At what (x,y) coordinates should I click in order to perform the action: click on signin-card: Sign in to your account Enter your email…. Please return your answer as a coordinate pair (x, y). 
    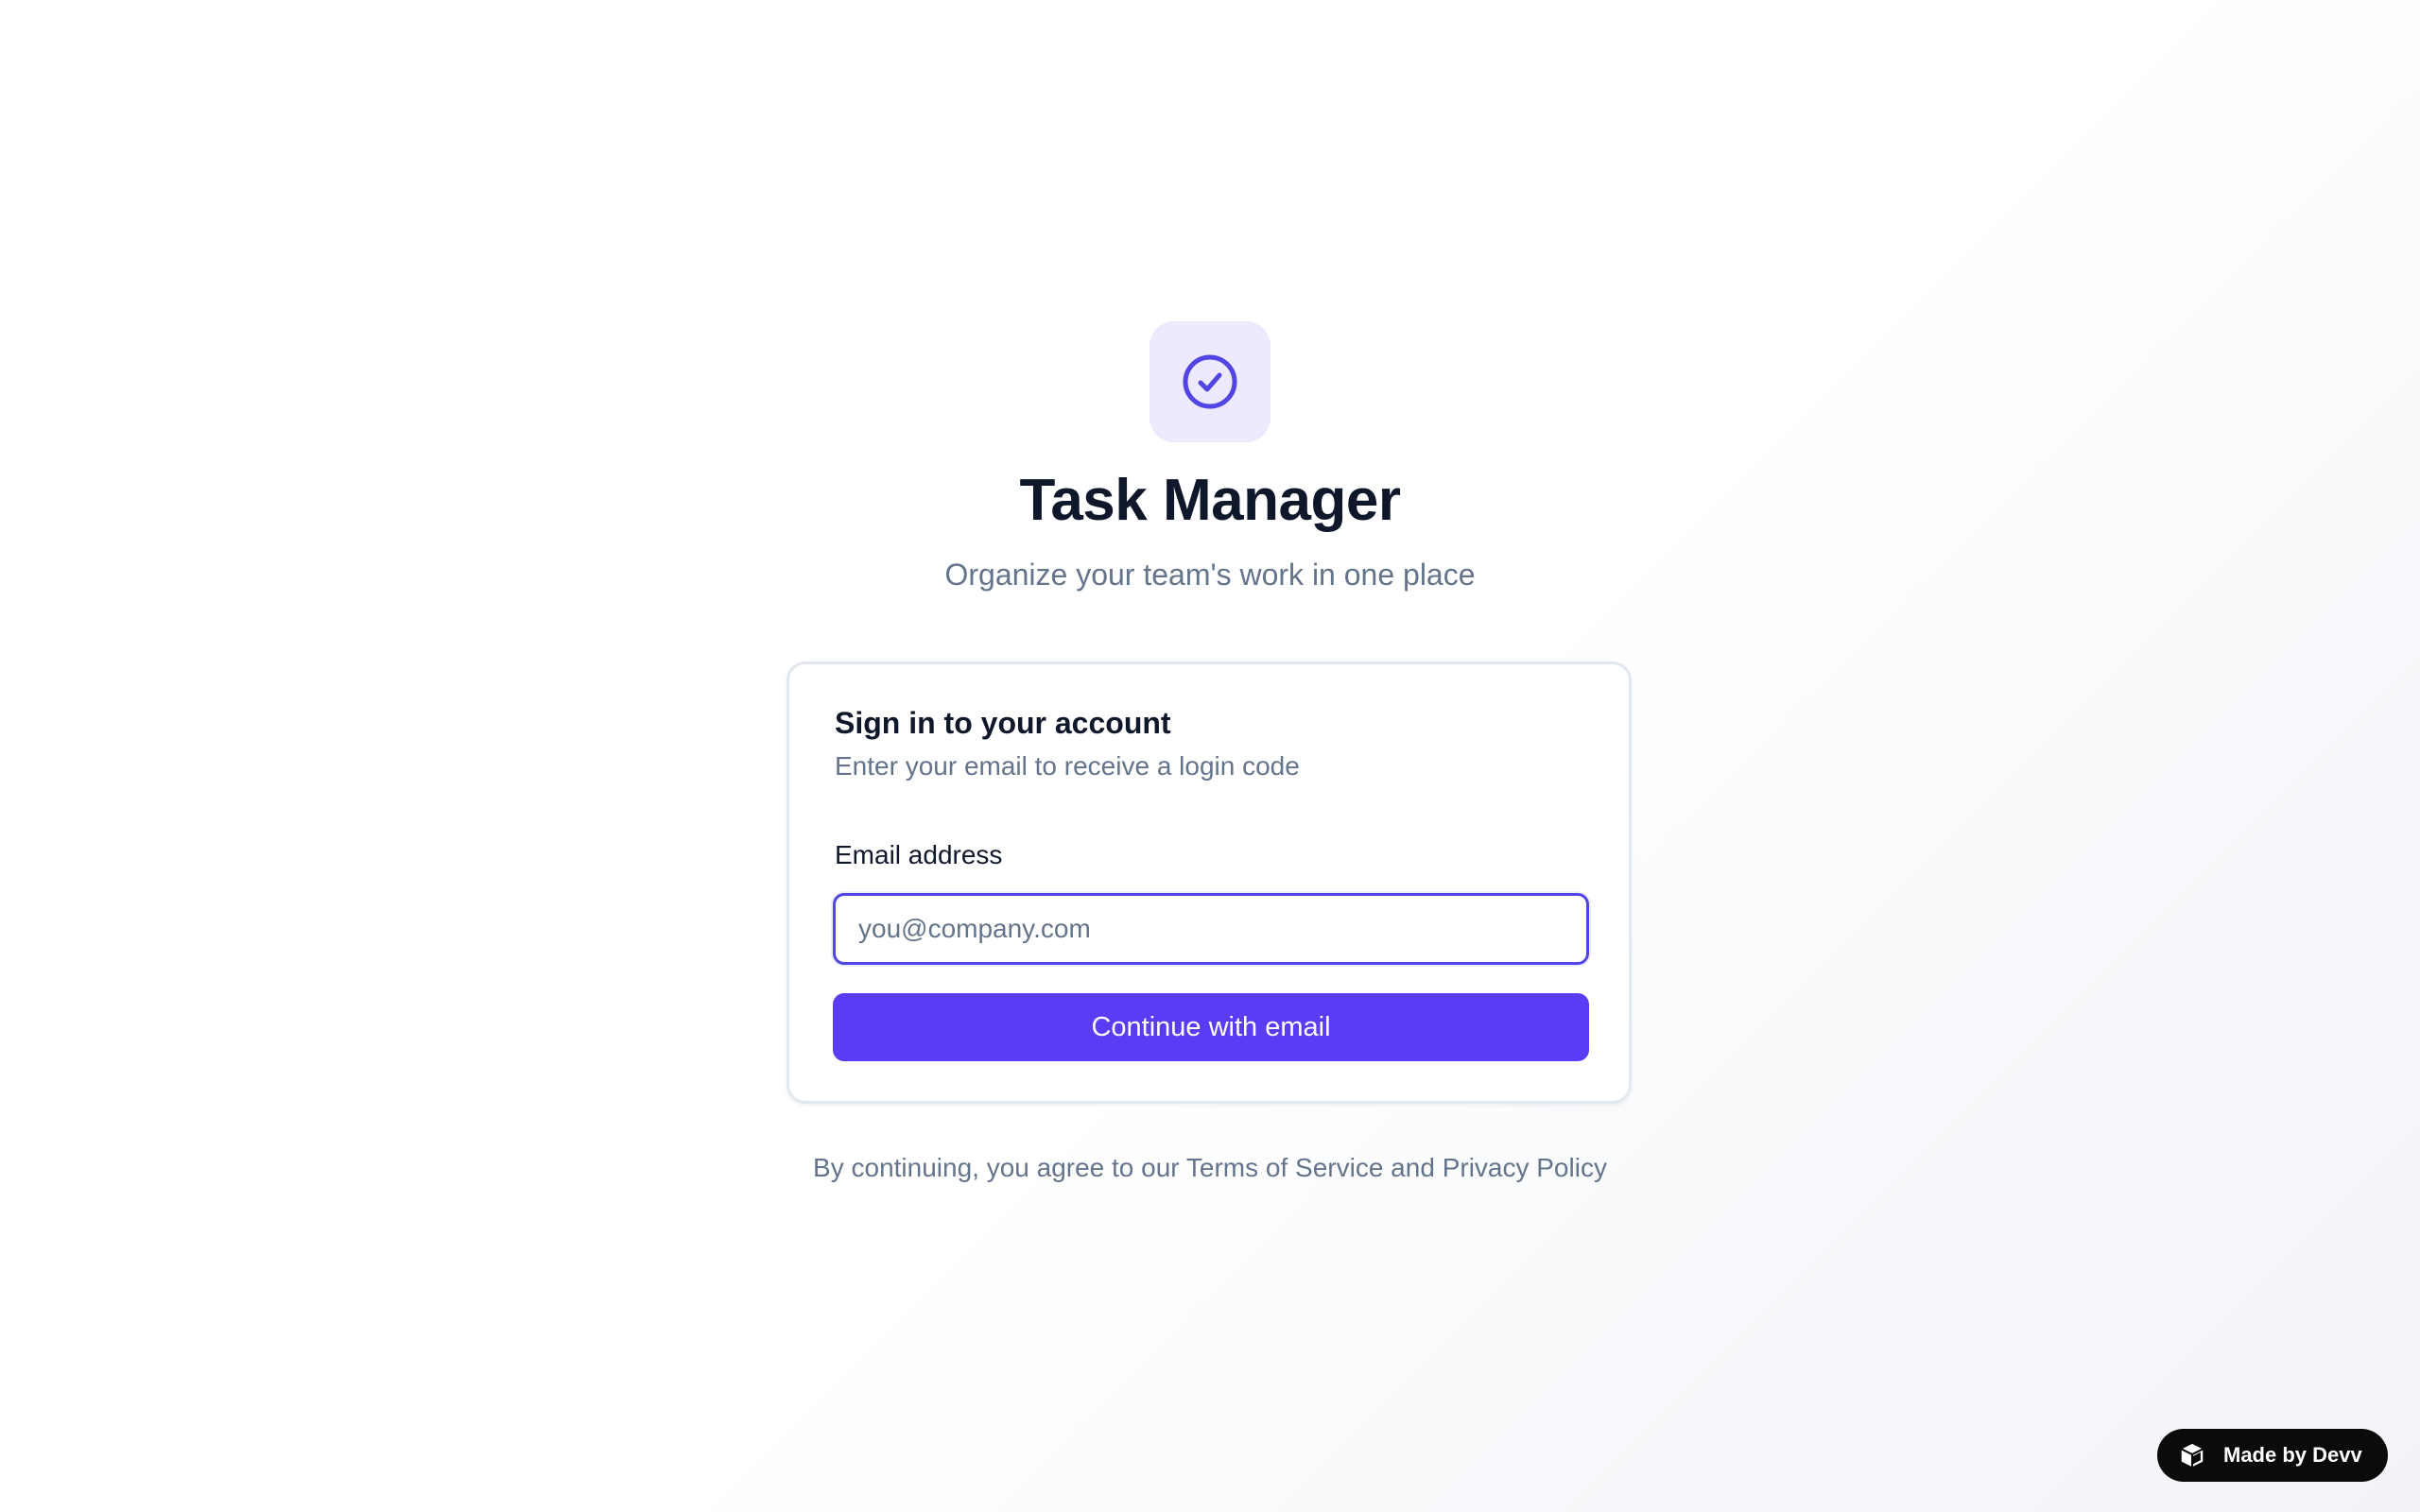
    Looking at the image, I should click on (1209, 883).